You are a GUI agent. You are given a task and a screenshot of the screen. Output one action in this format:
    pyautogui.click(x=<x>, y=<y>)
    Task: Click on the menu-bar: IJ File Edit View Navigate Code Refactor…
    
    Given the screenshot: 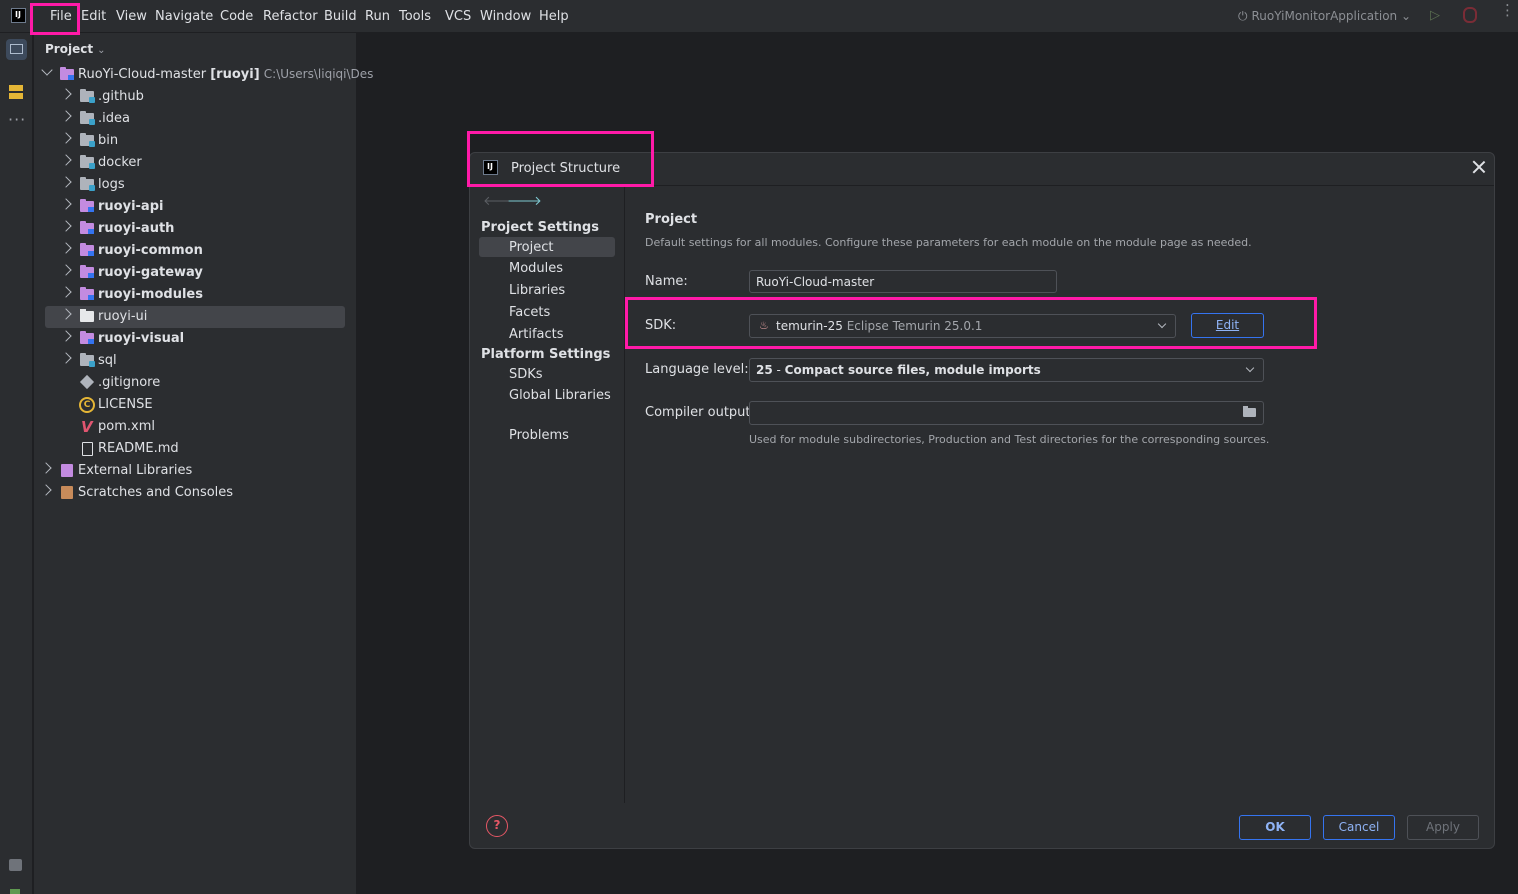 What is the action you would take?
    pyautogui.click(x=759, y=16)
    